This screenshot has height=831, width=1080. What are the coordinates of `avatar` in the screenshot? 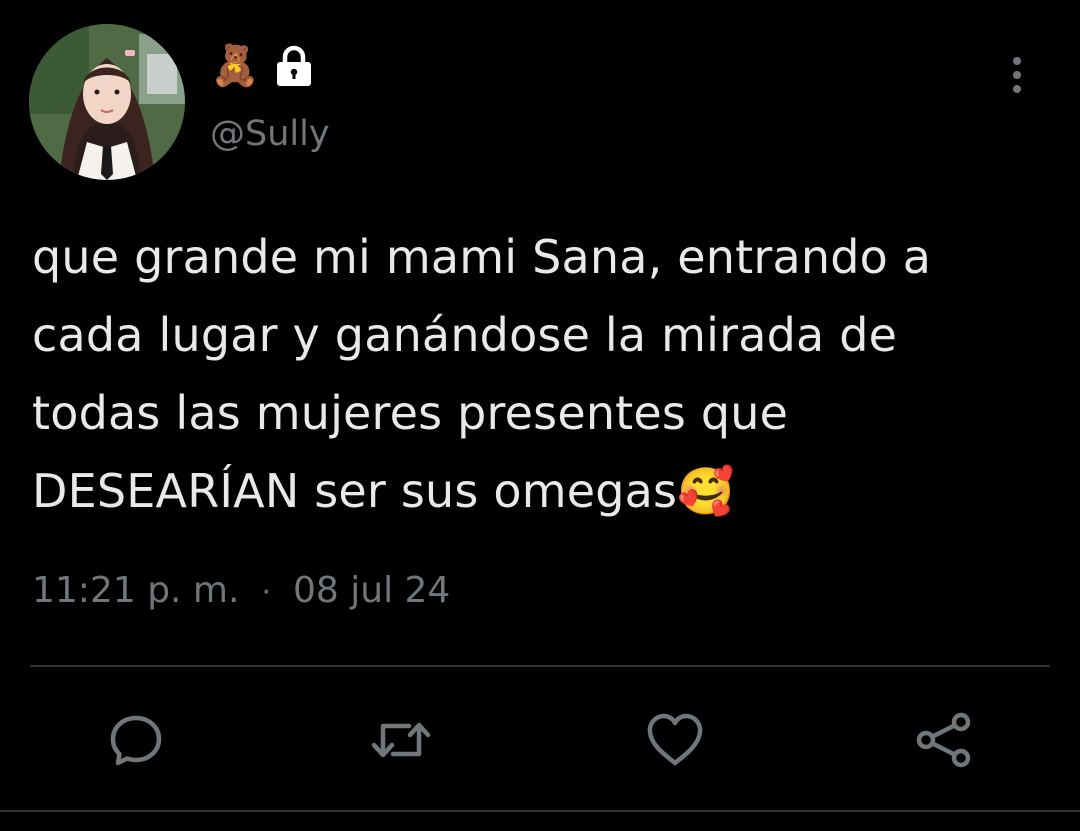 It's located at (107, 102).